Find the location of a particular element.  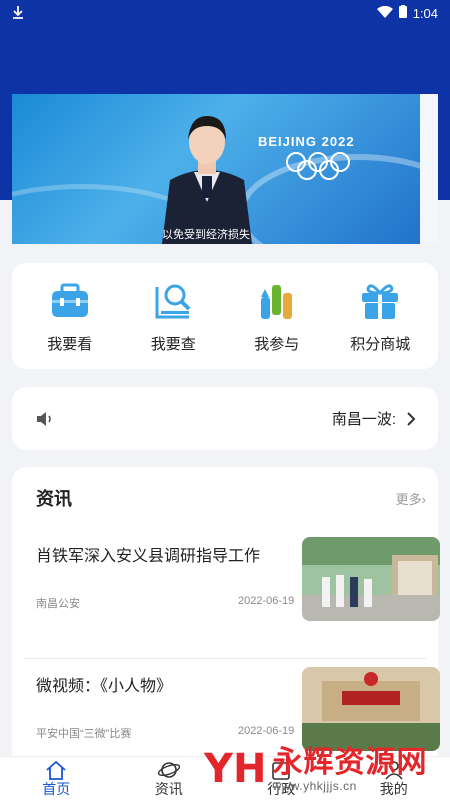

news-item-source: 平安中国“三微”比赛 is located at coordinates (84, 734).